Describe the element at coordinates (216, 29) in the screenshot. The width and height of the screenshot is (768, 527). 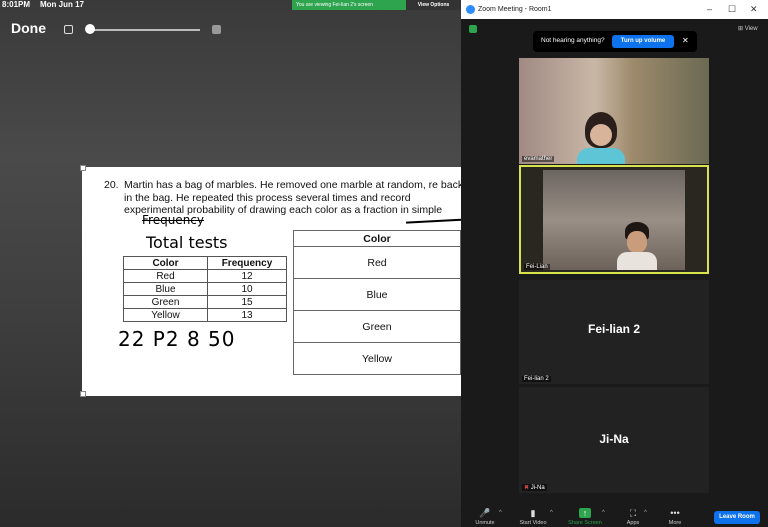
I see `crop-end-icon` at that location.